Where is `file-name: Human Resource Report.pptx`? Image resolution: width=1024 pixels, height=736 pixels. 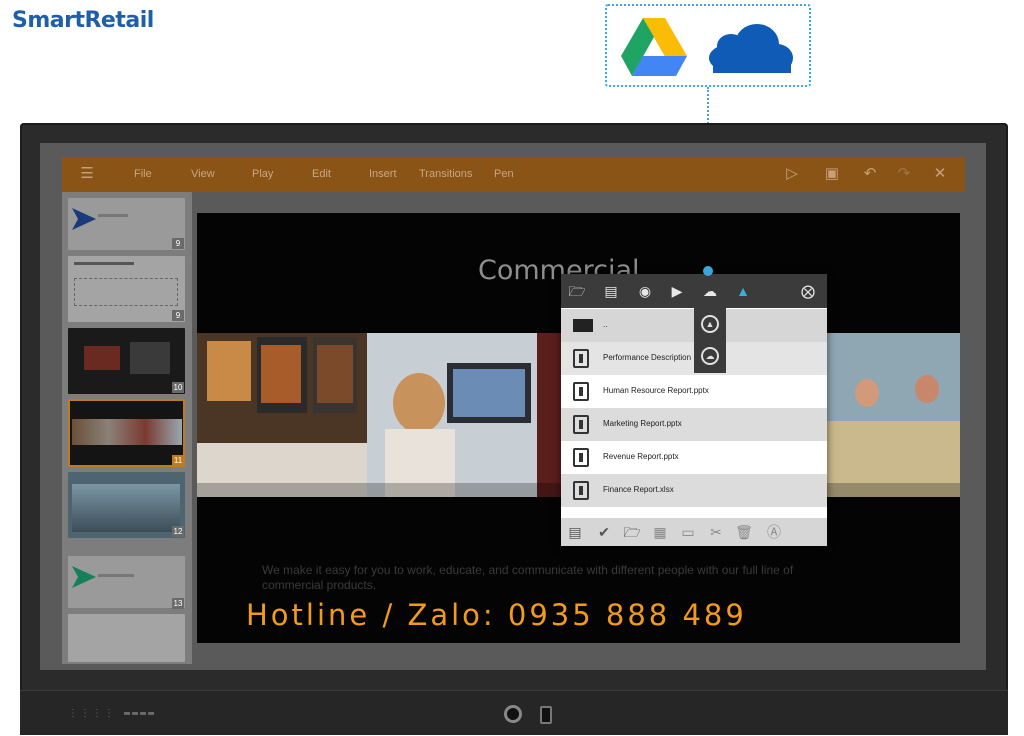
file-name: Human Resource Report.pptx is located at coordinates (656, 390).